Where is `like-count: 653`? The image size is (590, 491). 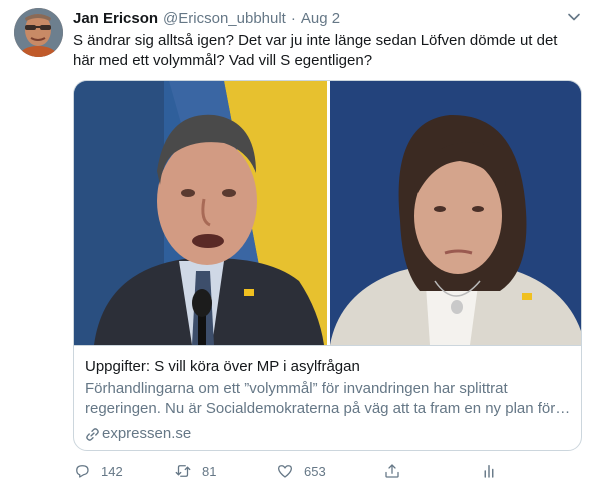
like-count: 653 is located at coordinates (315, 471).